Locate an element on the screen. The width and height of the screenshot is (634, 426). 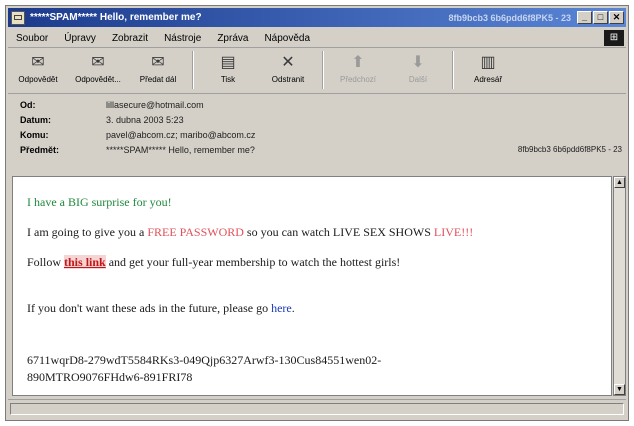
message-icon is located at coordinates (18, 17).